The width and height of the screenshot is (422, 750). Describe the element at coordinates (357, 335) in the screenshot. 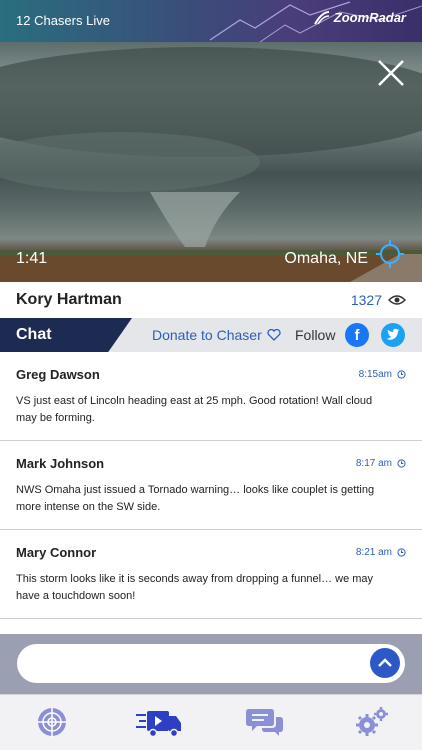

I see `facebook-icon: f` at that location.